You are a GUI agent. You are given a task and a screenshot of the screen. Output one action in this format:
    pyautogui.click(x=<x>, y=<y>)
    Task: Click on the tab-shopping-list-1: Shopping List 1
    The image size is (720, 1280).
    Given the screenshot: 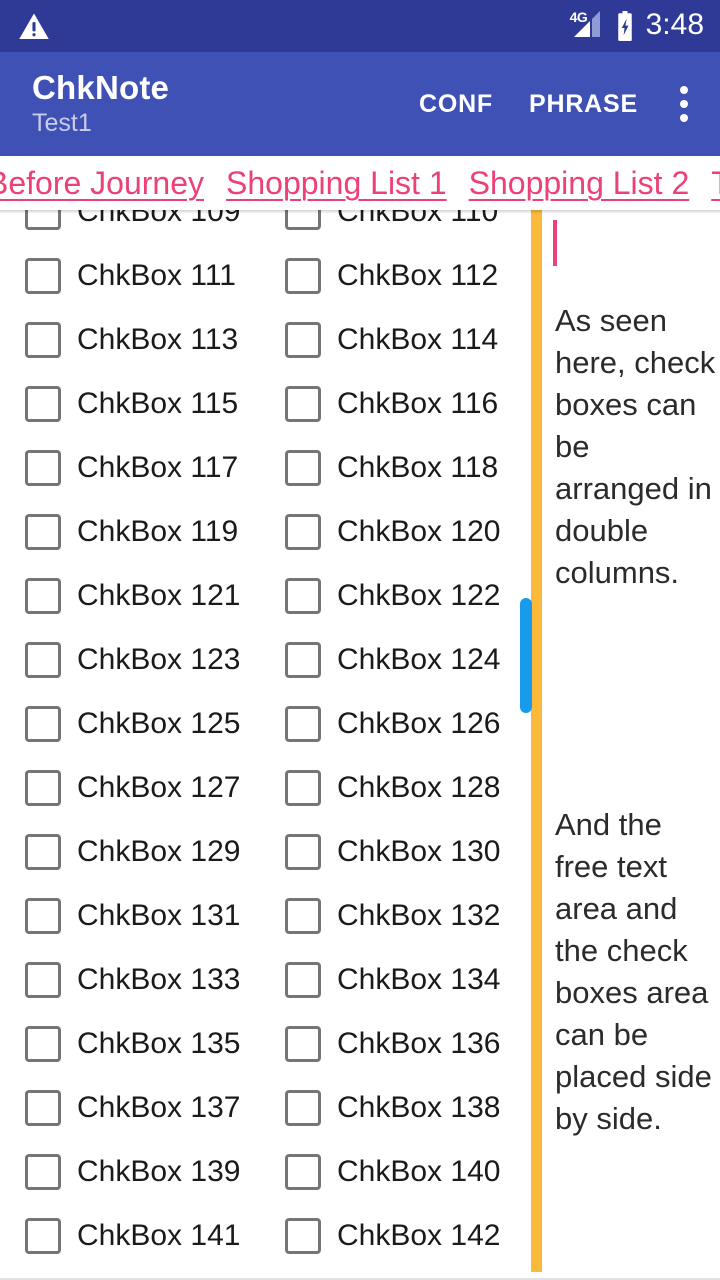 What is the action you would take?
    pyautogui.click(x=336, y=183)
    